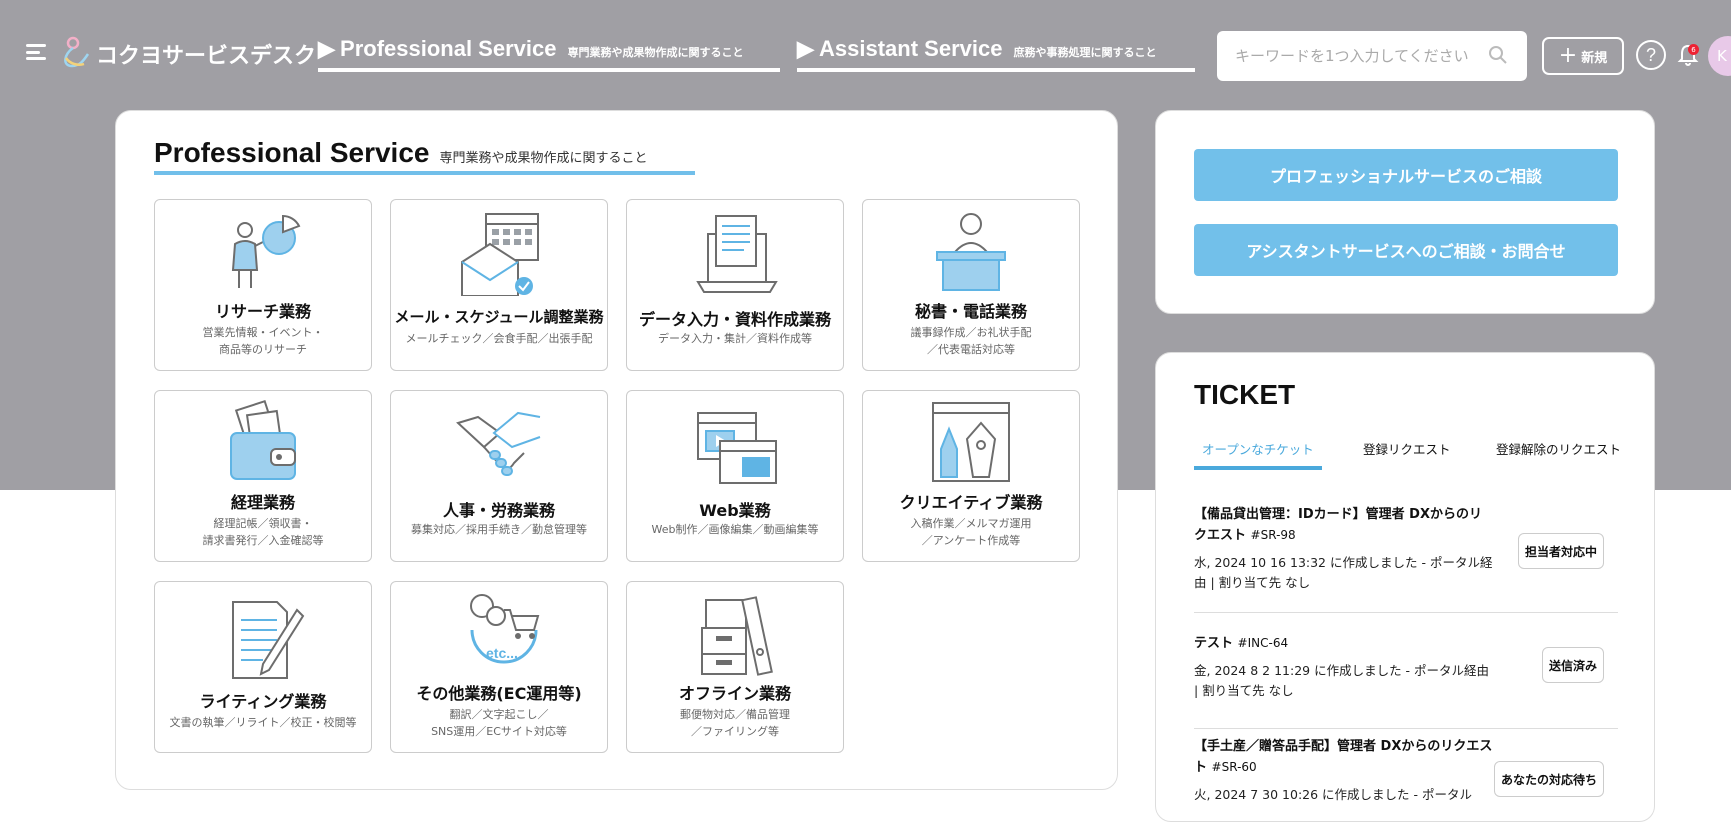 The image size is (1731, 837). I want to click on section-title-main: Professional Service, so click(292, 152).